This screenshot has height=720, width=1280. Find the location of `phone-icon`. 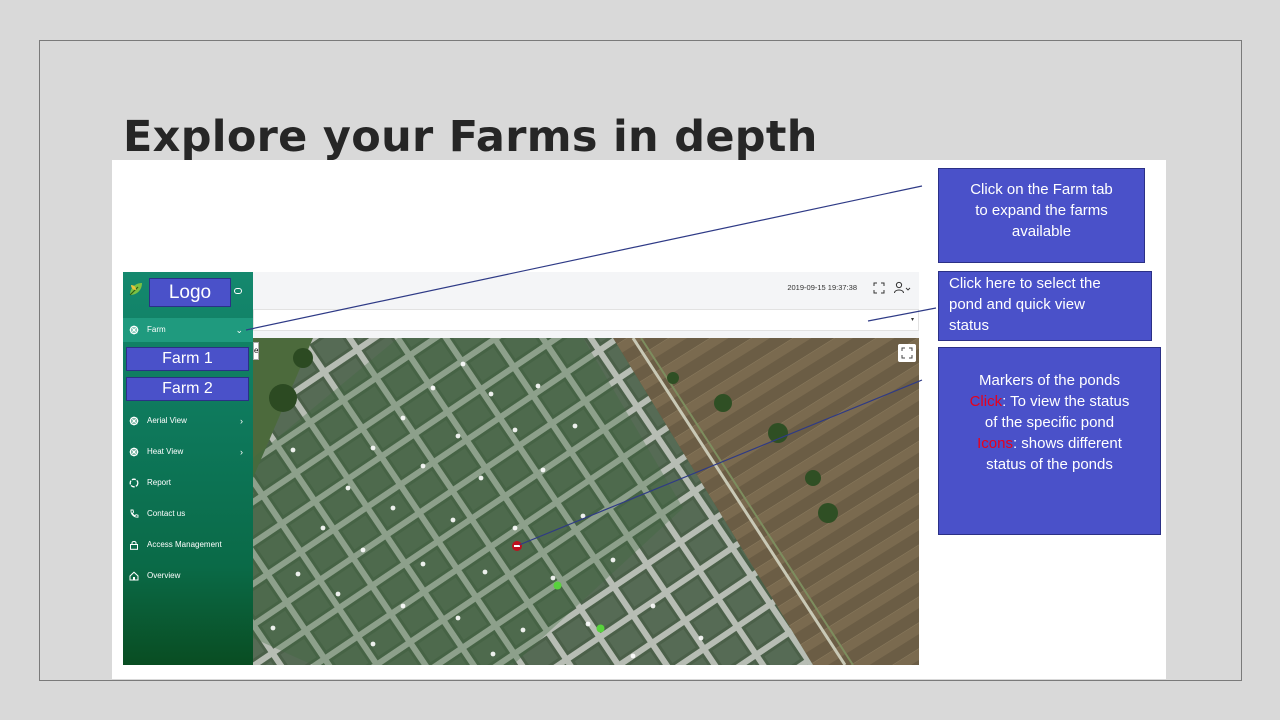

phone-icon is located at coordinates (134, 513).